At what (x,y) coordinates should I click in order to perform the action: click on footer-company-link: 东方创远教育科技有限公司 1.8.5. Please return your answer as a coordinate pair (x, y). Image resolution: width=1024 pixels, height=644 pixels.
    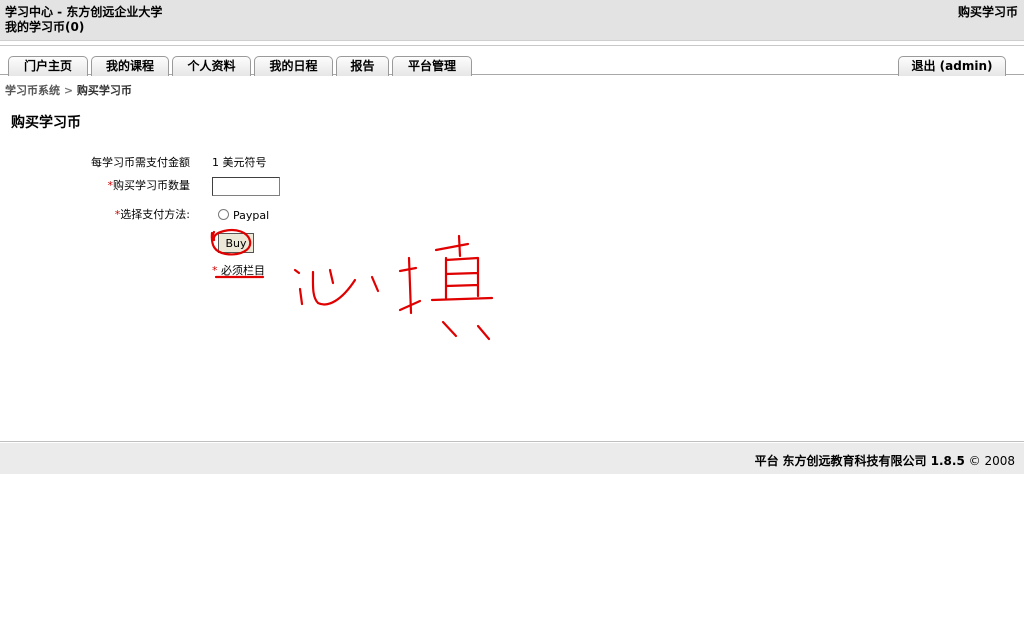
    Looking at the image, I should click on (873, 461).